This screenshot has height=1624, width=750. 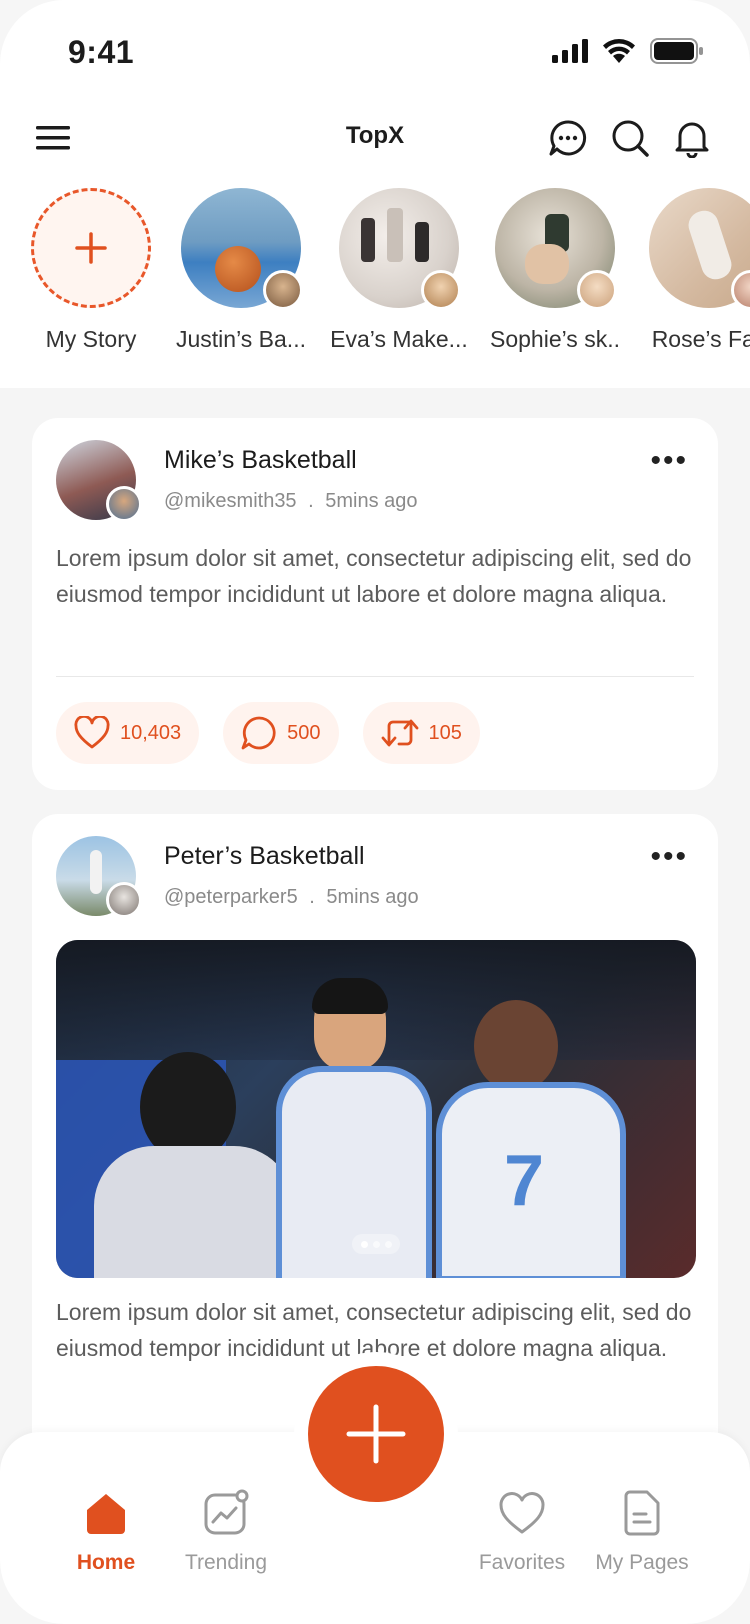 I want to click on story-sophie: Sophie’s sk.., so click(x=555, y=270).